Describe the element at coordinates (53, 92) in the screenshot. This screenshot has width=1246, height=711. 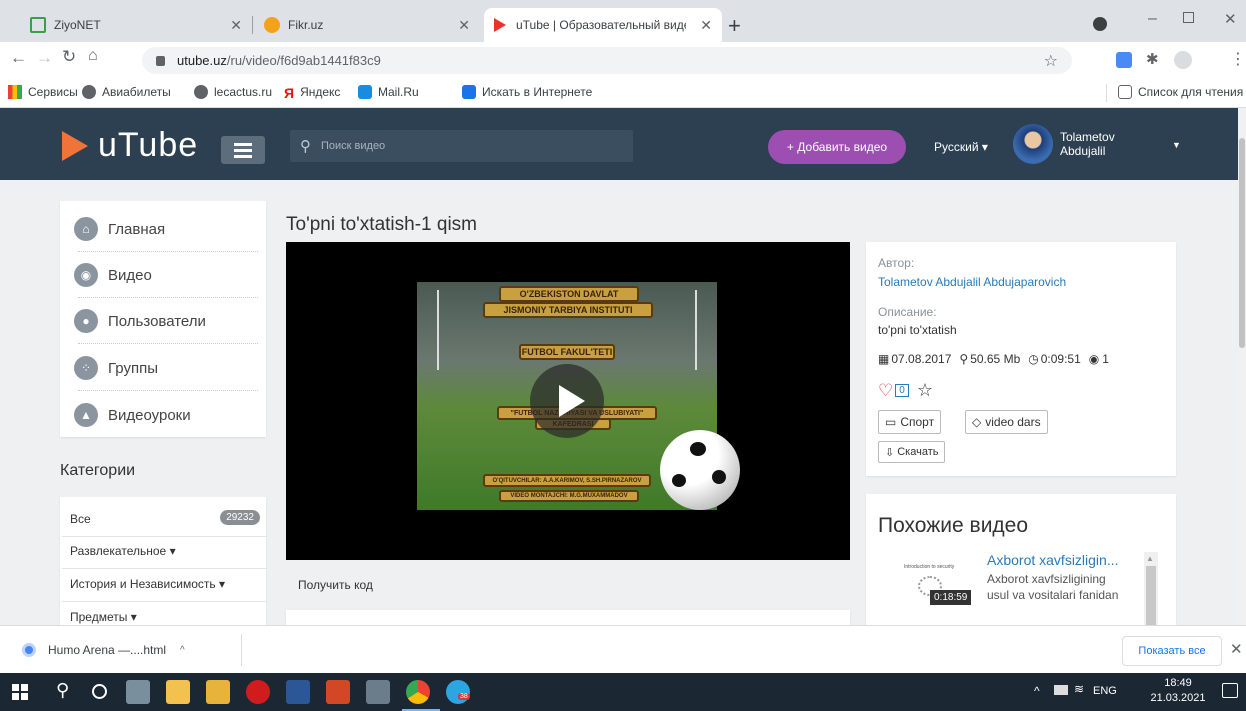
I see `bookmark-label: Сервисы` at that location.